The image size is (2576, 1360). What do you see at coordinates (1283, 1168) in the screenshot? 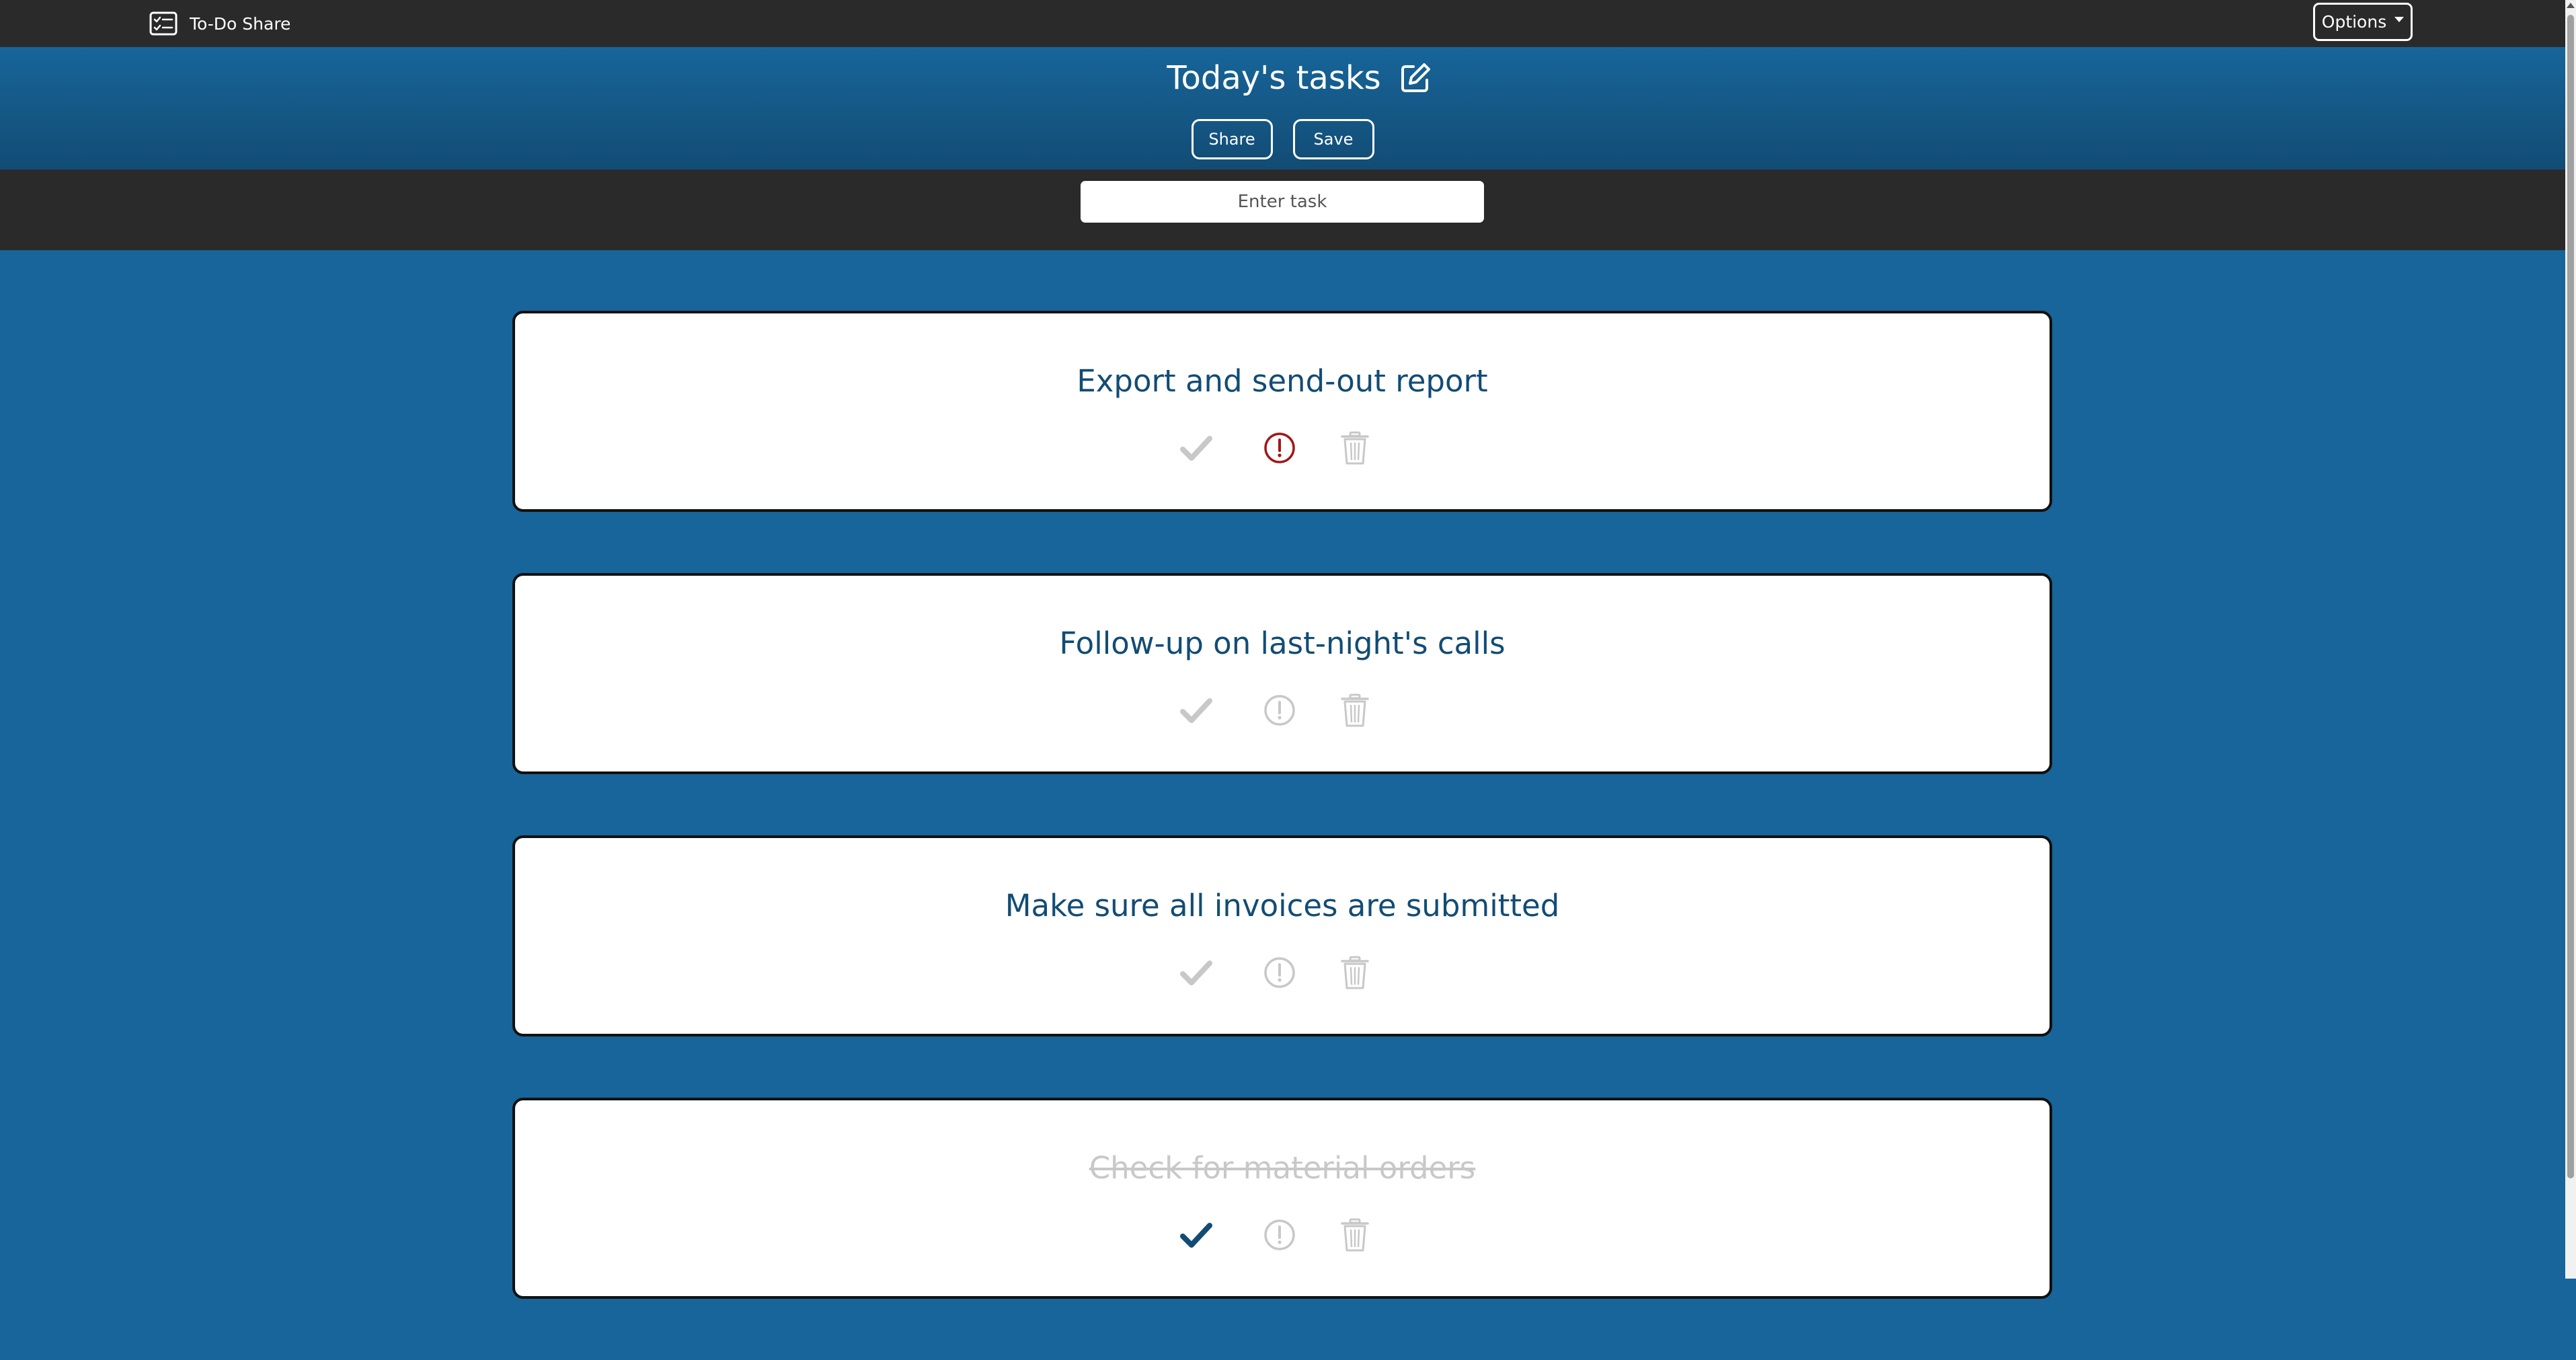
I see `task-text: Check for material orders` at bounding box center [1283, 1168].